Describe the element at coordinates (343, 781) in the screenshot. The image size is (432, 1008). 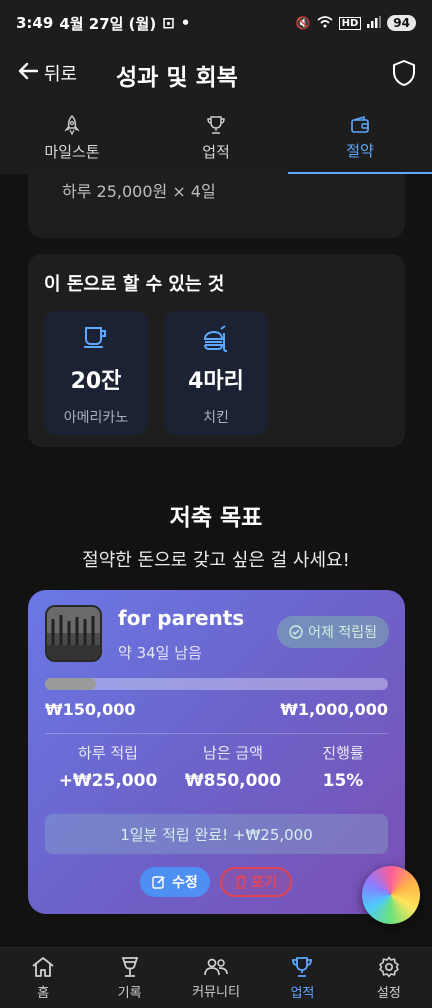
I see `stat-value: 15%` at that location.